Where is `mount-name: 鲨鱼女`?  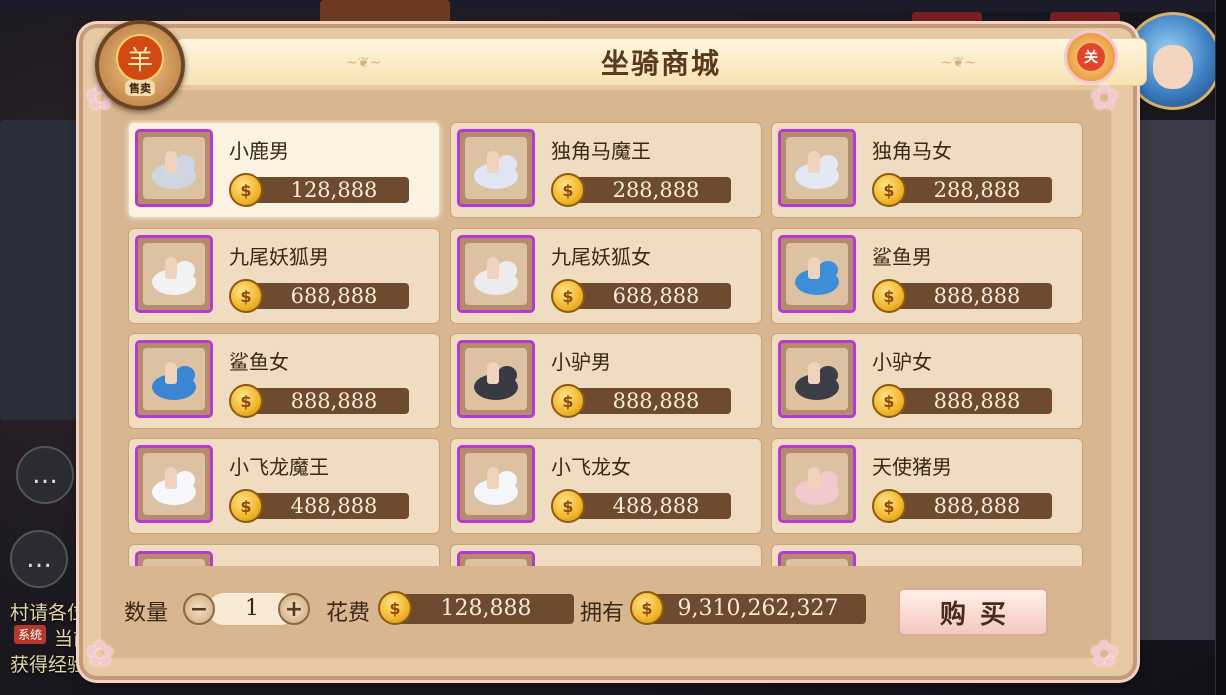
mount-name: 鲨鱼女 is located at coordinates (259, 362).